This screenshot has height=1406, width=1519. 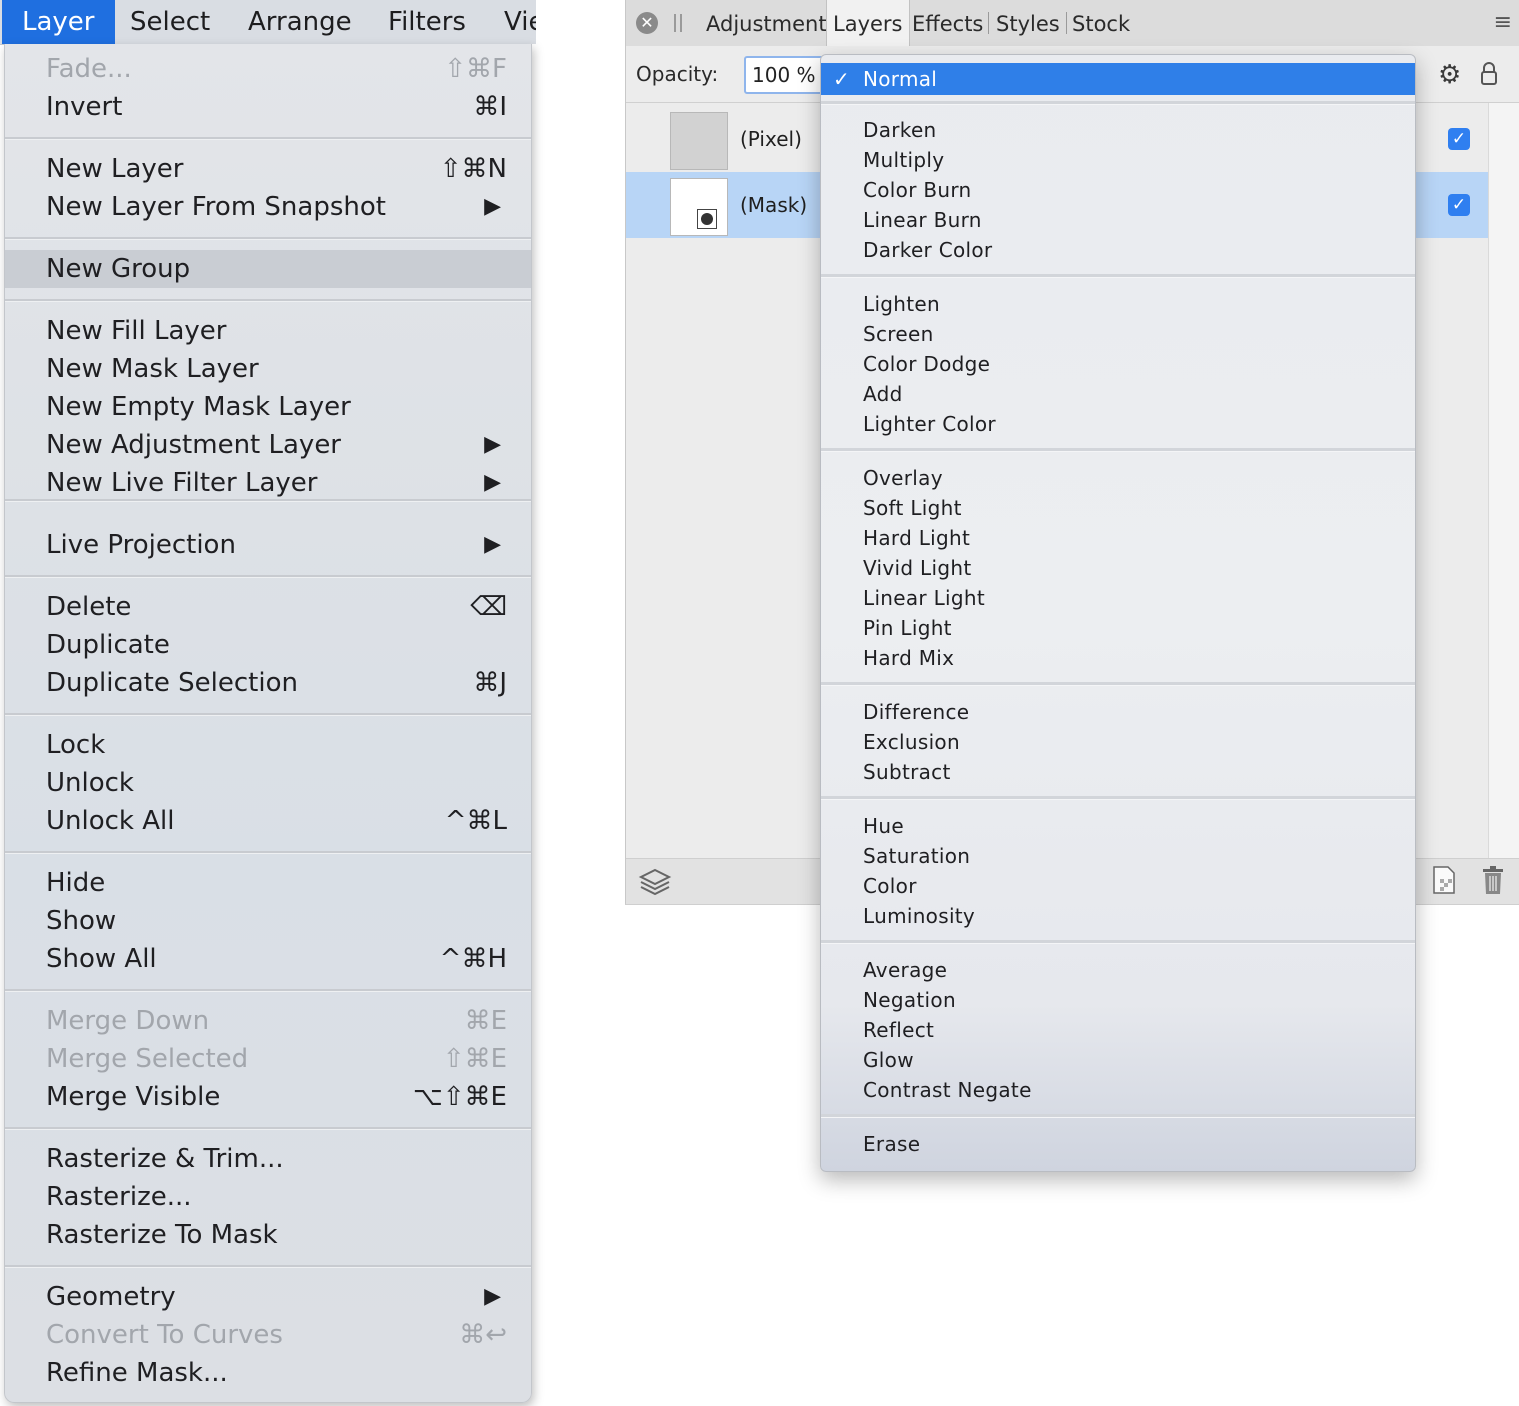 I want to click on blend-mode-color: Color, so click(x=1118, y=886).